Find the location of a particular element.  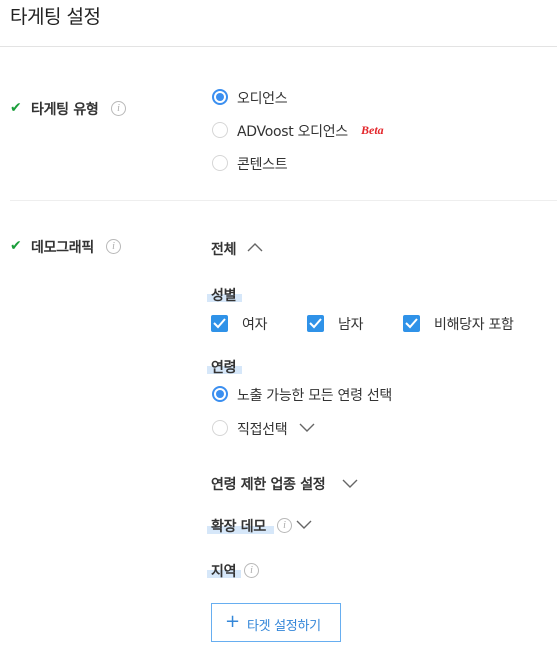

set-target-button: + 타겟 설정하기 is located at coordinates (276, 622).